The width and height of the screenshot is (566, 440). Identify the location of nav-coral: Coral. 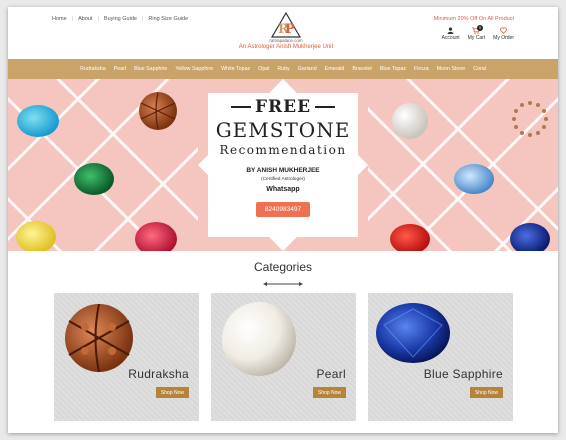
(479, 69).